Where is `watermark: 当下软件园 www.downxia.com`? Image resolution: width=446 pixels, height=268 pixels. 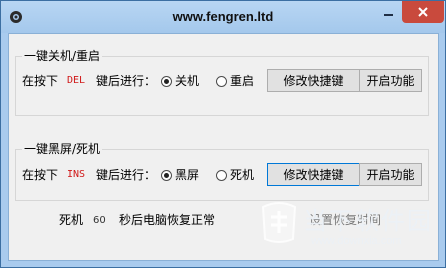
watermark: 当下软件园 www.downxia.com is located at coordinates (352, 227).